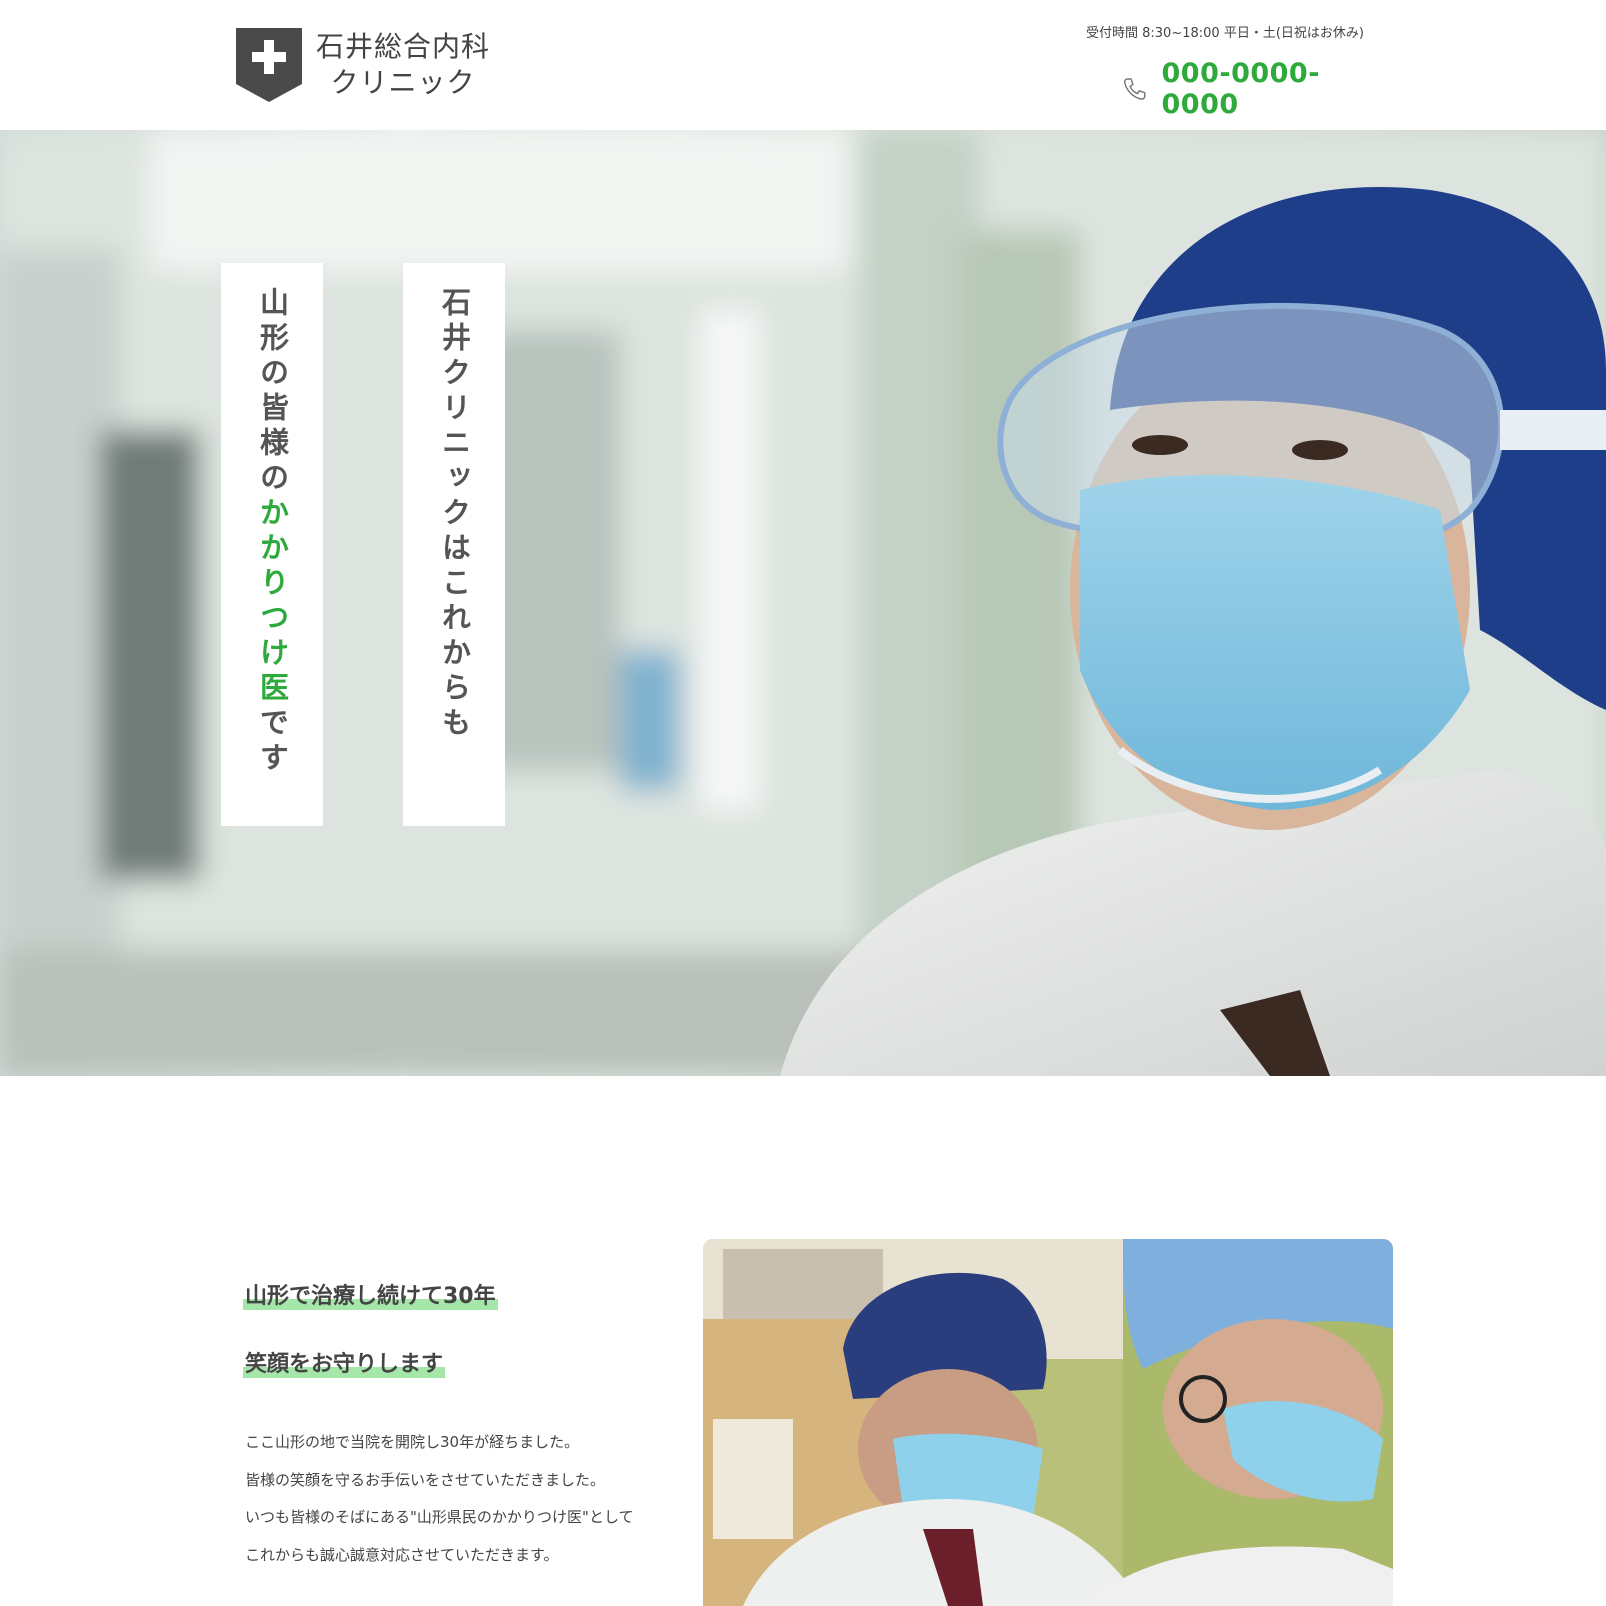 This screenshot has width=1606, height=1606. Describe the element at coordinates (272, 742) in the screenshot. I see `hero-catch-left-after: です` at that location.